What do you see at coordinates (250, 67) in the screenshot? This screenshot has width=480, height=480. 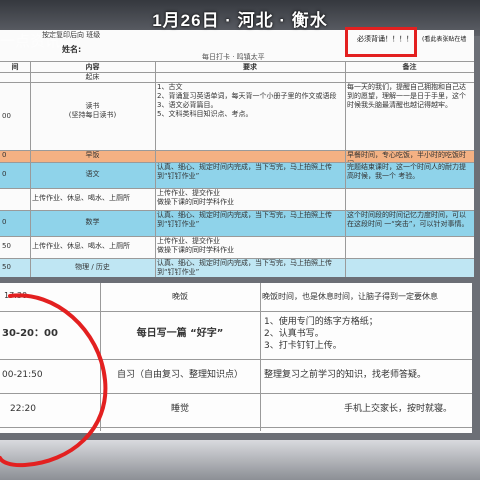 I see `header-requirement: 要求` at bounding box center [250, 67].